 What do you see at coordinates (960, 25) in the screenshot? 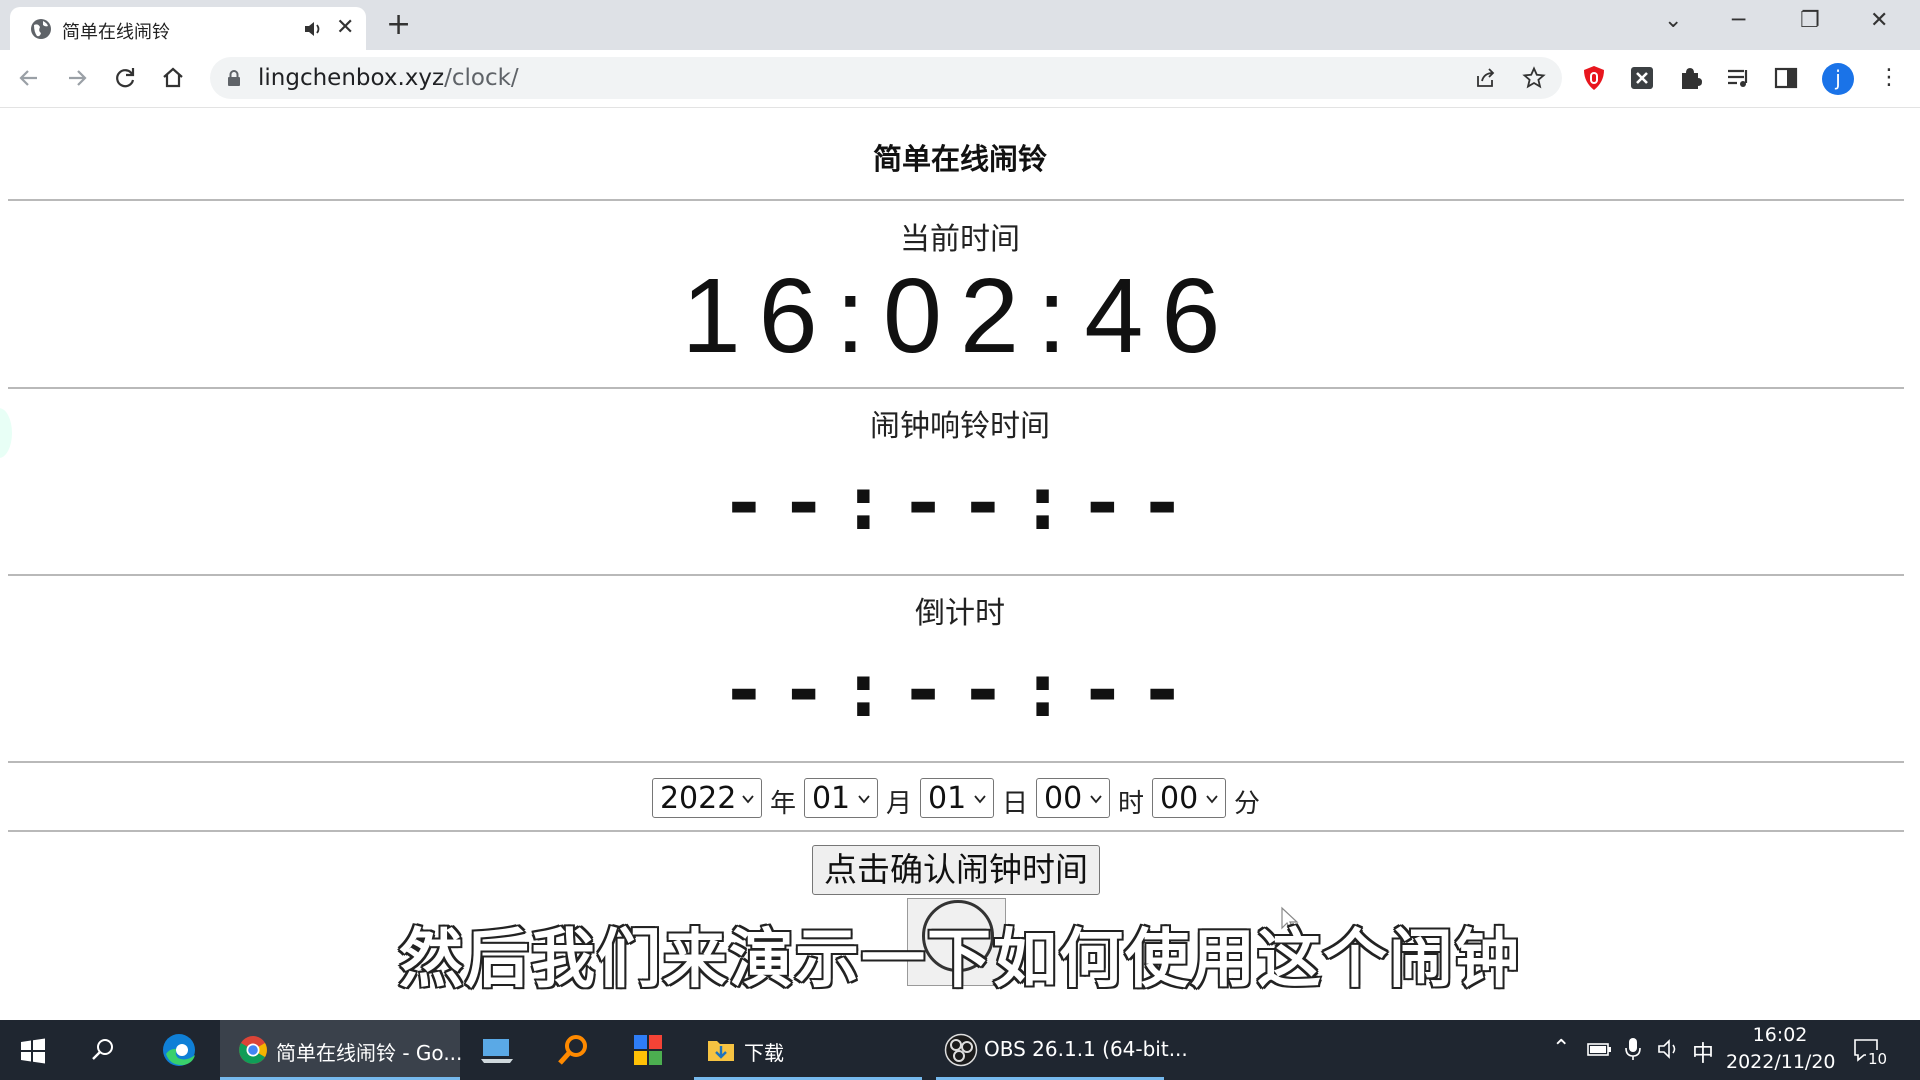
I see `browser-tab-bar: 简单在线闹铃 ✕ + ⌄ ─ ❐ ✕` at bounding box center [960, 25].